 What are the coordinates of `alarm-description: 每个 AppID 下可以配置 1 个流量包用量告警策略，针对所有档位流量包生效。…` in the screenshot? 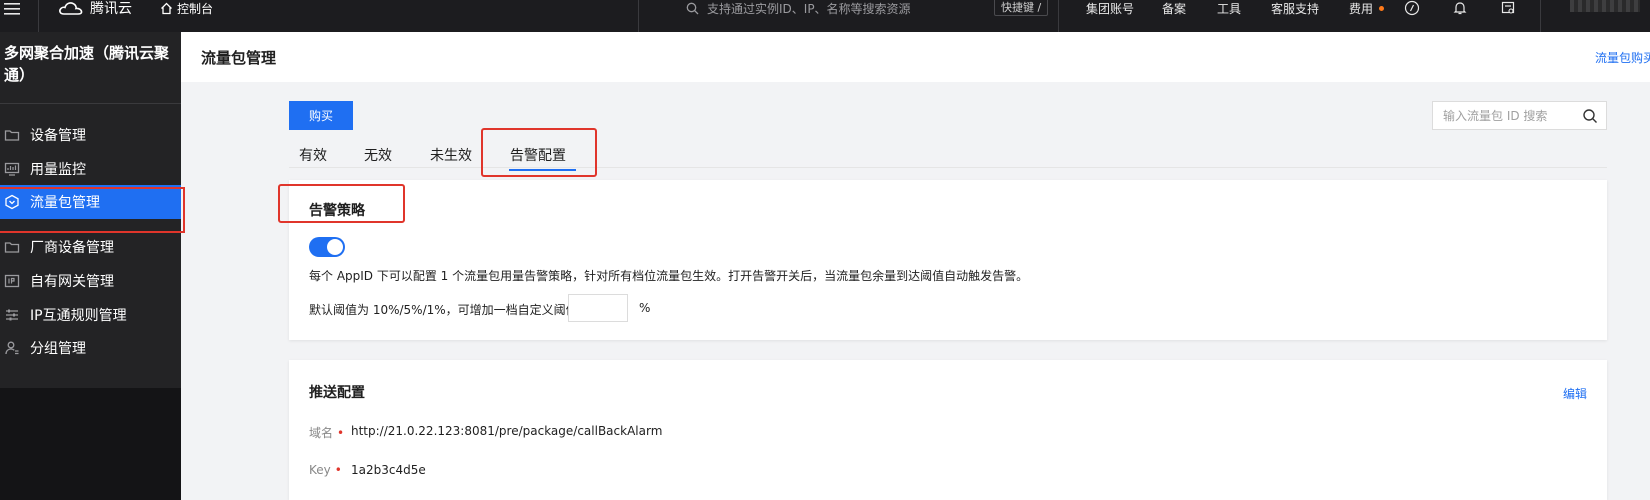 It's located at (669, 276).